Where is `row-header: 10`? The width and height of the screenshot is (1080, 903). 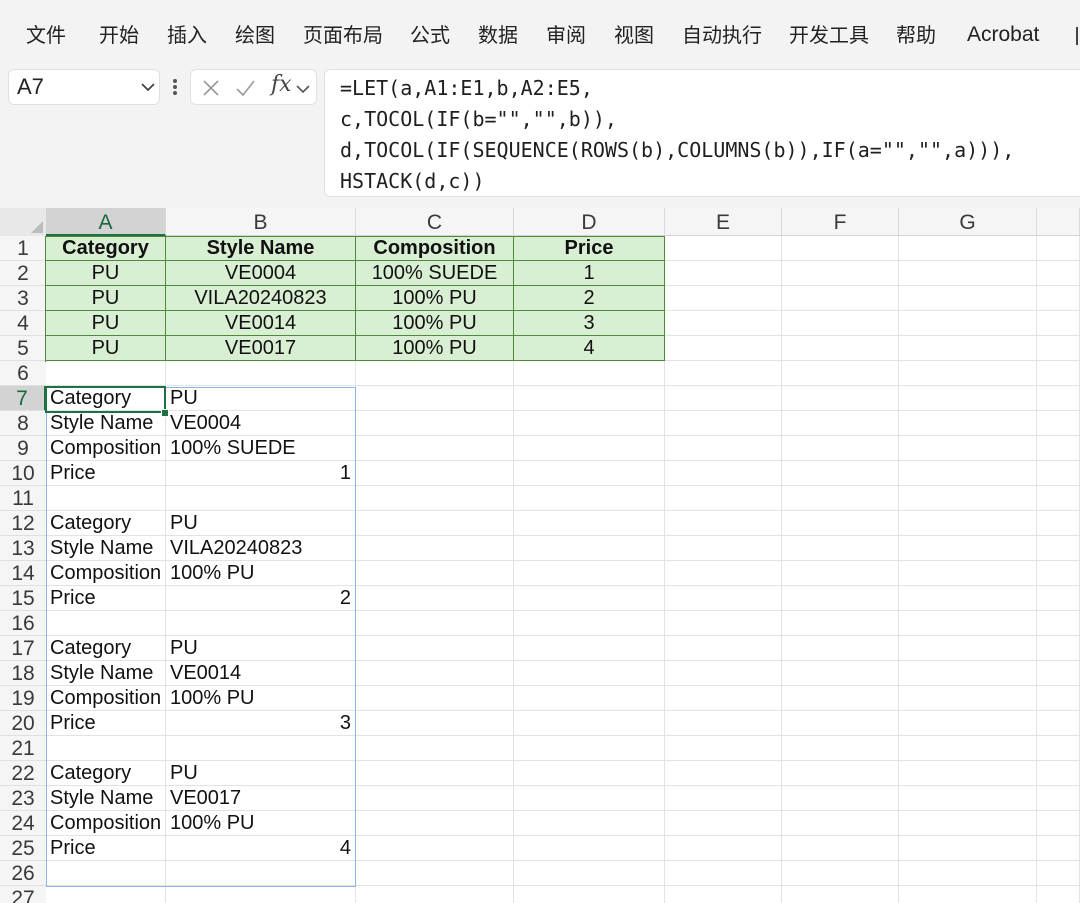
row-header: 10 is located at coordinates (23, 473).